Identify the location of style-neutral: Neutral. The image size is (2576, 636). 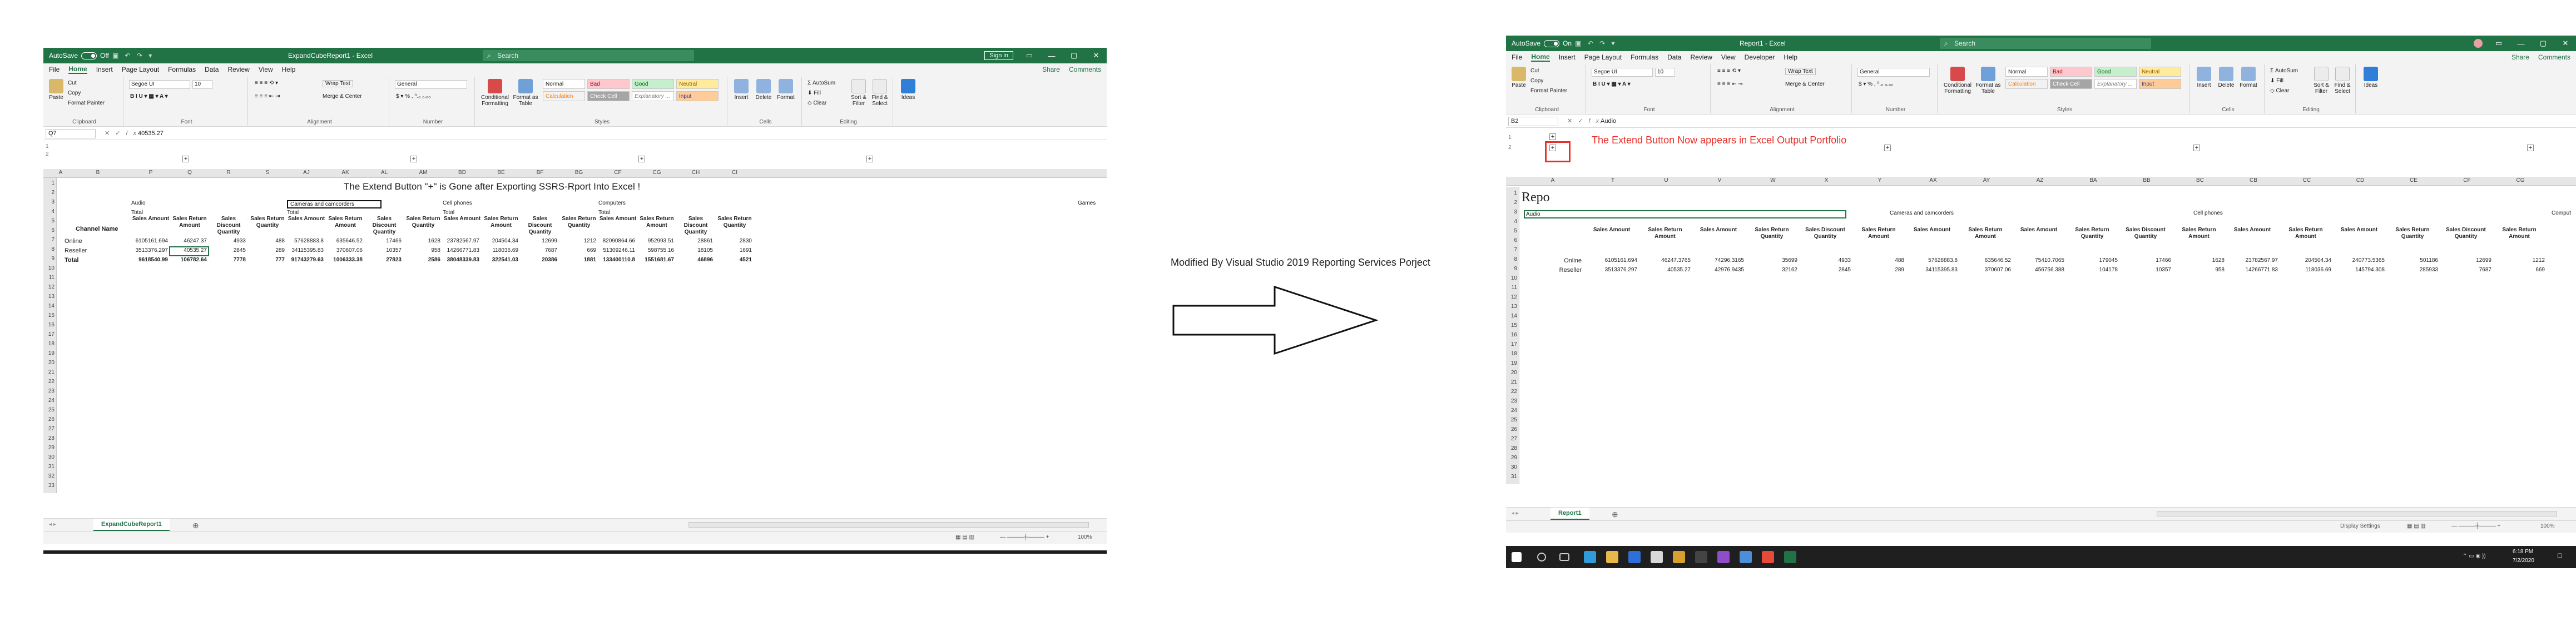
(2160, 72).